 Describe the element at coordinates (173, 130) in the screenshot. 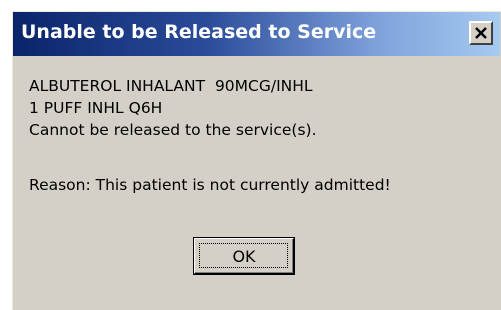

I see `message-status-line: Cannot be released to the service(s).` at that location.